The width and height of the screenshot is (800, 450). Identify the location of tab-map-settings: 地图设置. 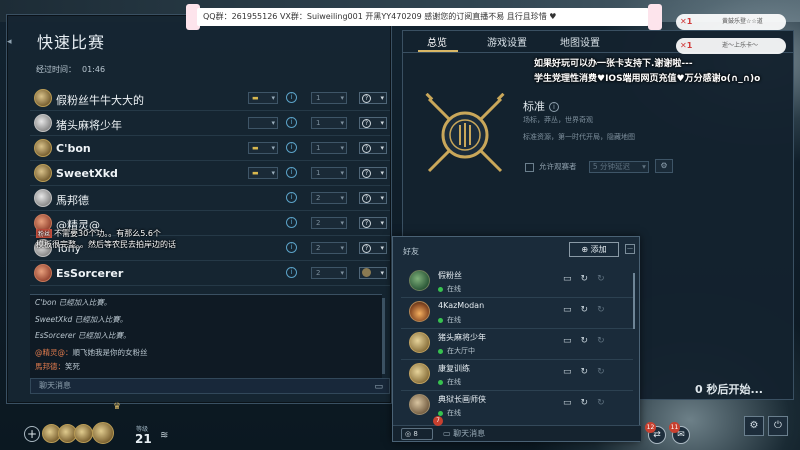
(580, 41).